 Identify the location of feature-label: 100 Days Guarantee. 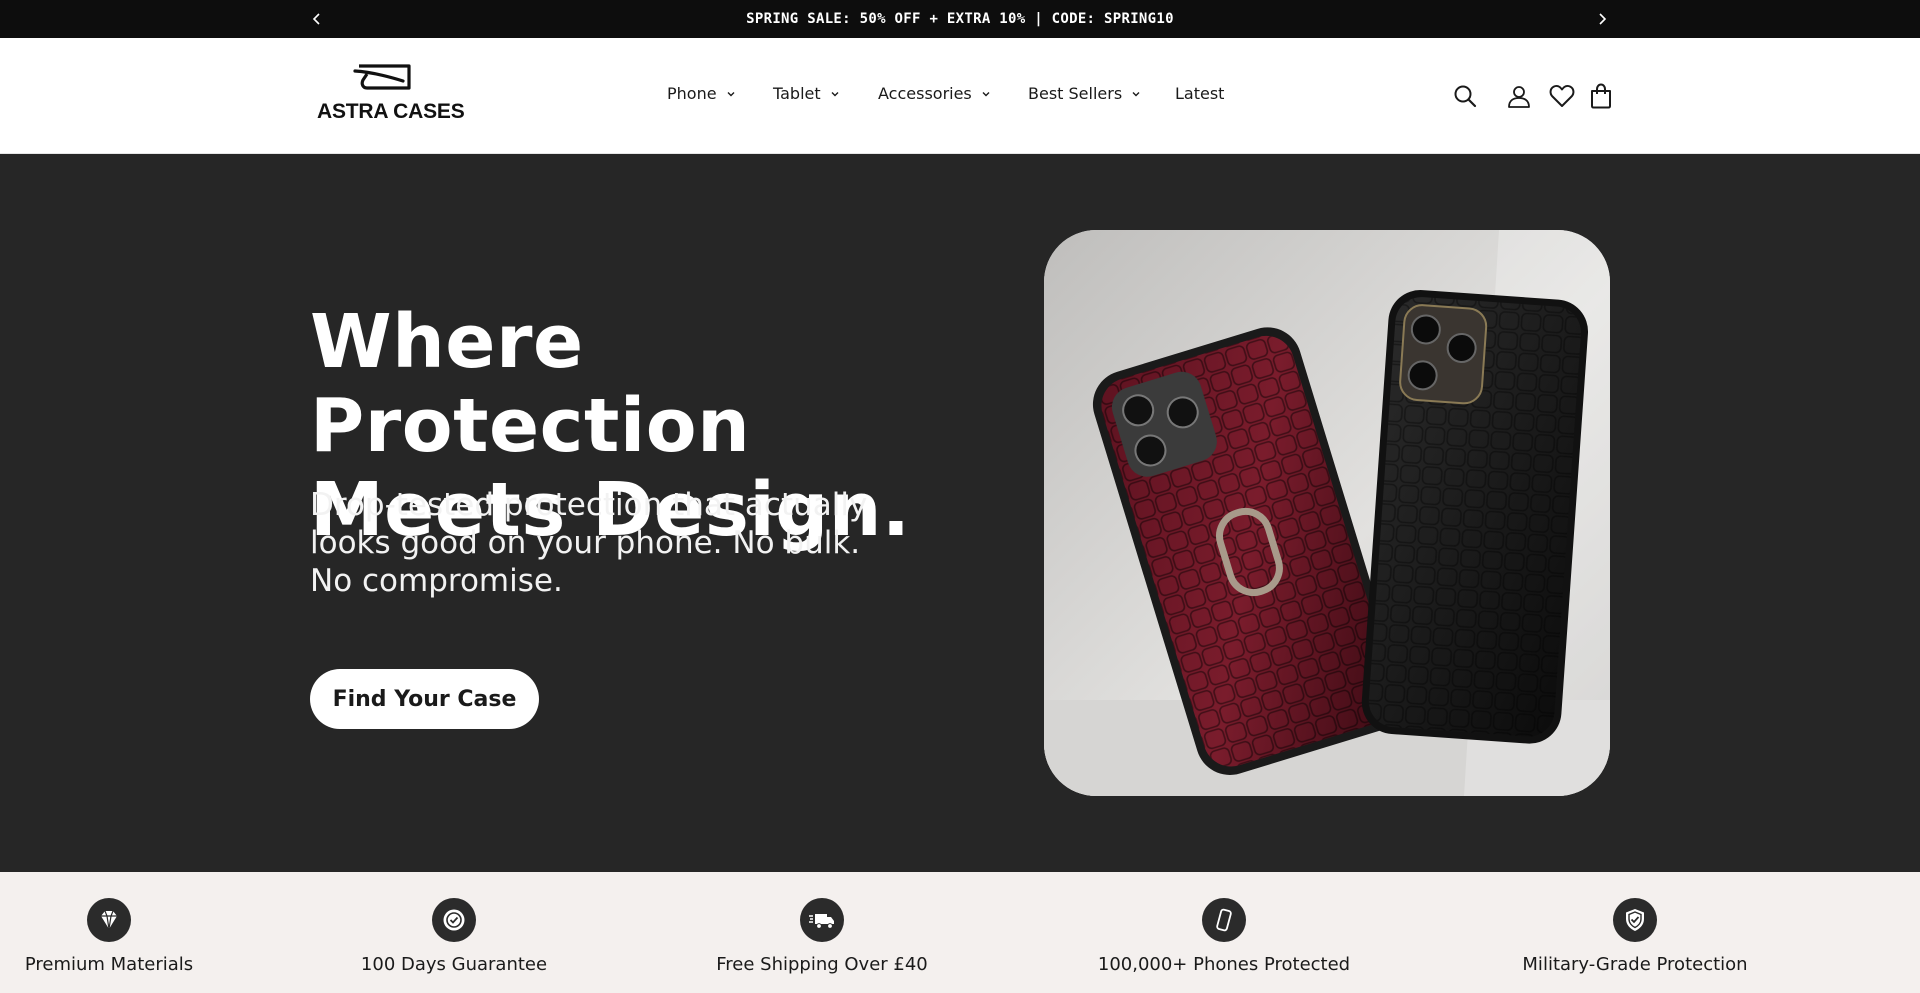
(454, 964).